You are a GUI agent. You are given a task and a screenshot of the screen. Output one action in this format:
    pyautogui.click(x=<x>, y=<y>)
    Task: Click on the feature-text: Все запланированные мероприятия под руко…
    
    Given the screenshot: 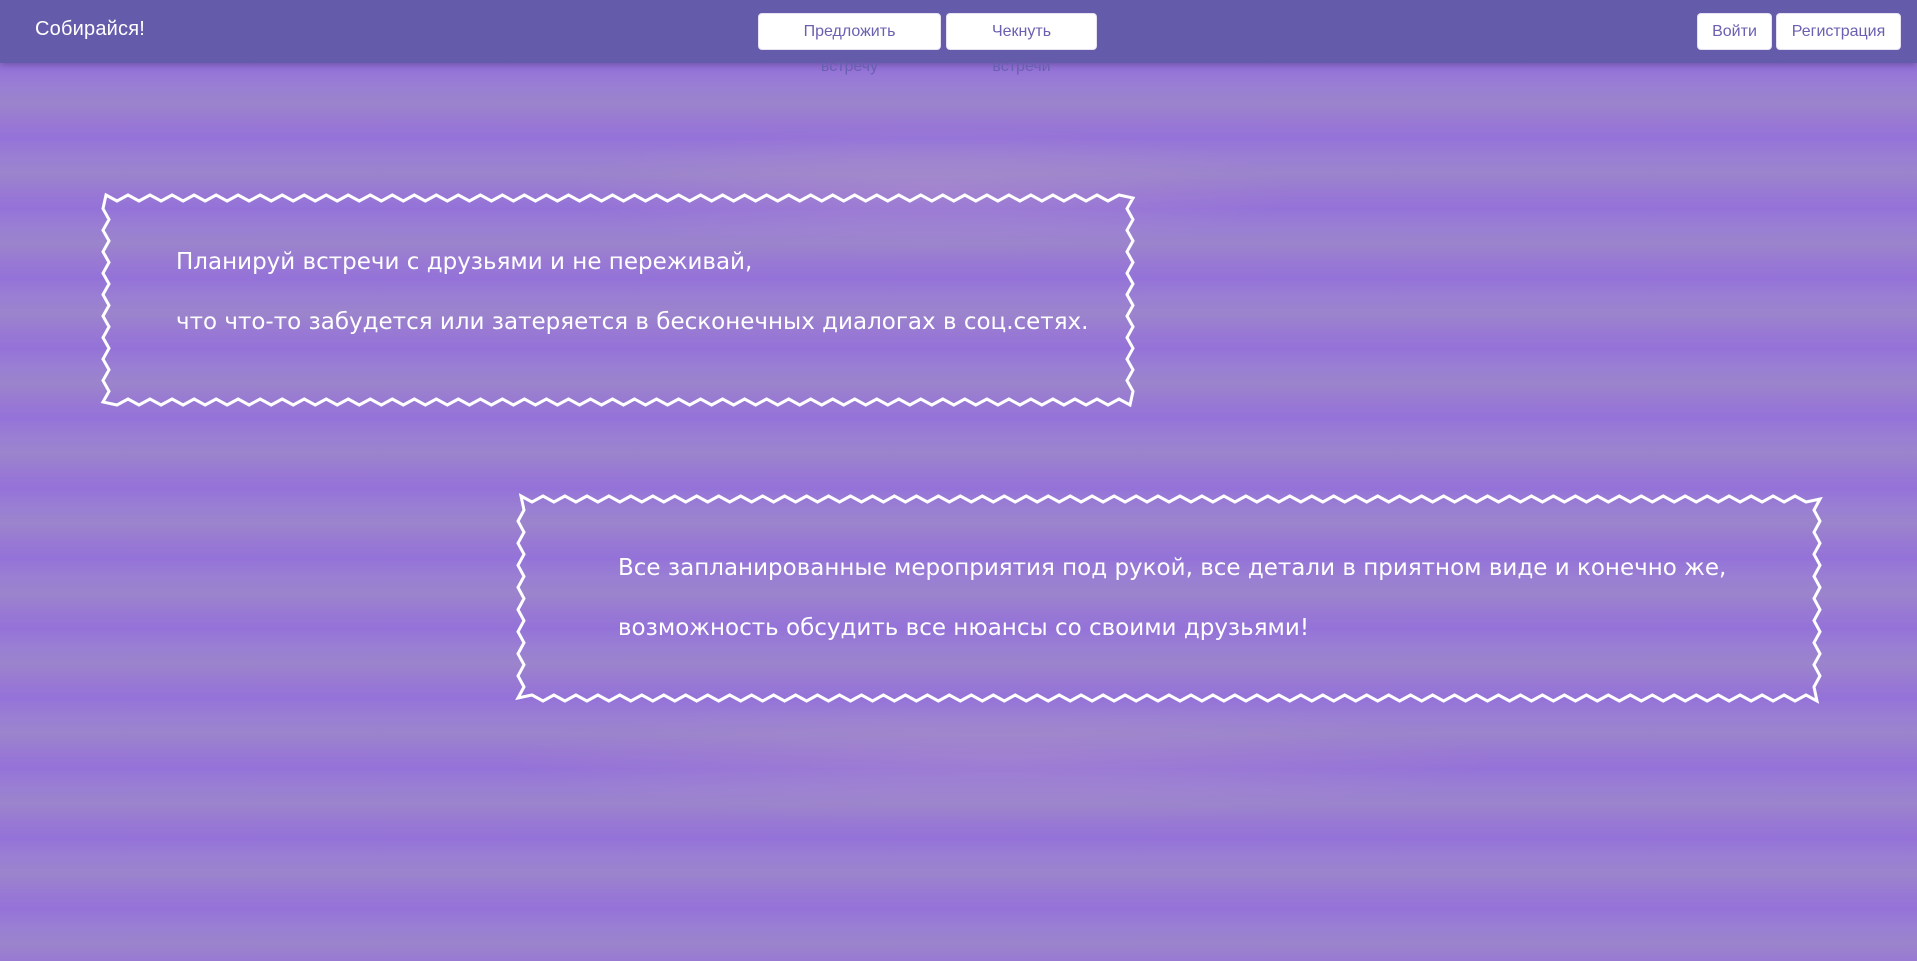 What is the action you would take?
    pyautogui.click(x=1172, y=598)
    